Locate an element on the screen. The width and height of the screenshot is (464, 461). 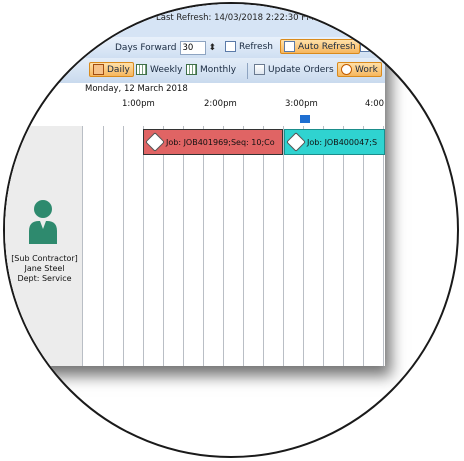
calendar-day-icon is located at coordinates (98, 69).